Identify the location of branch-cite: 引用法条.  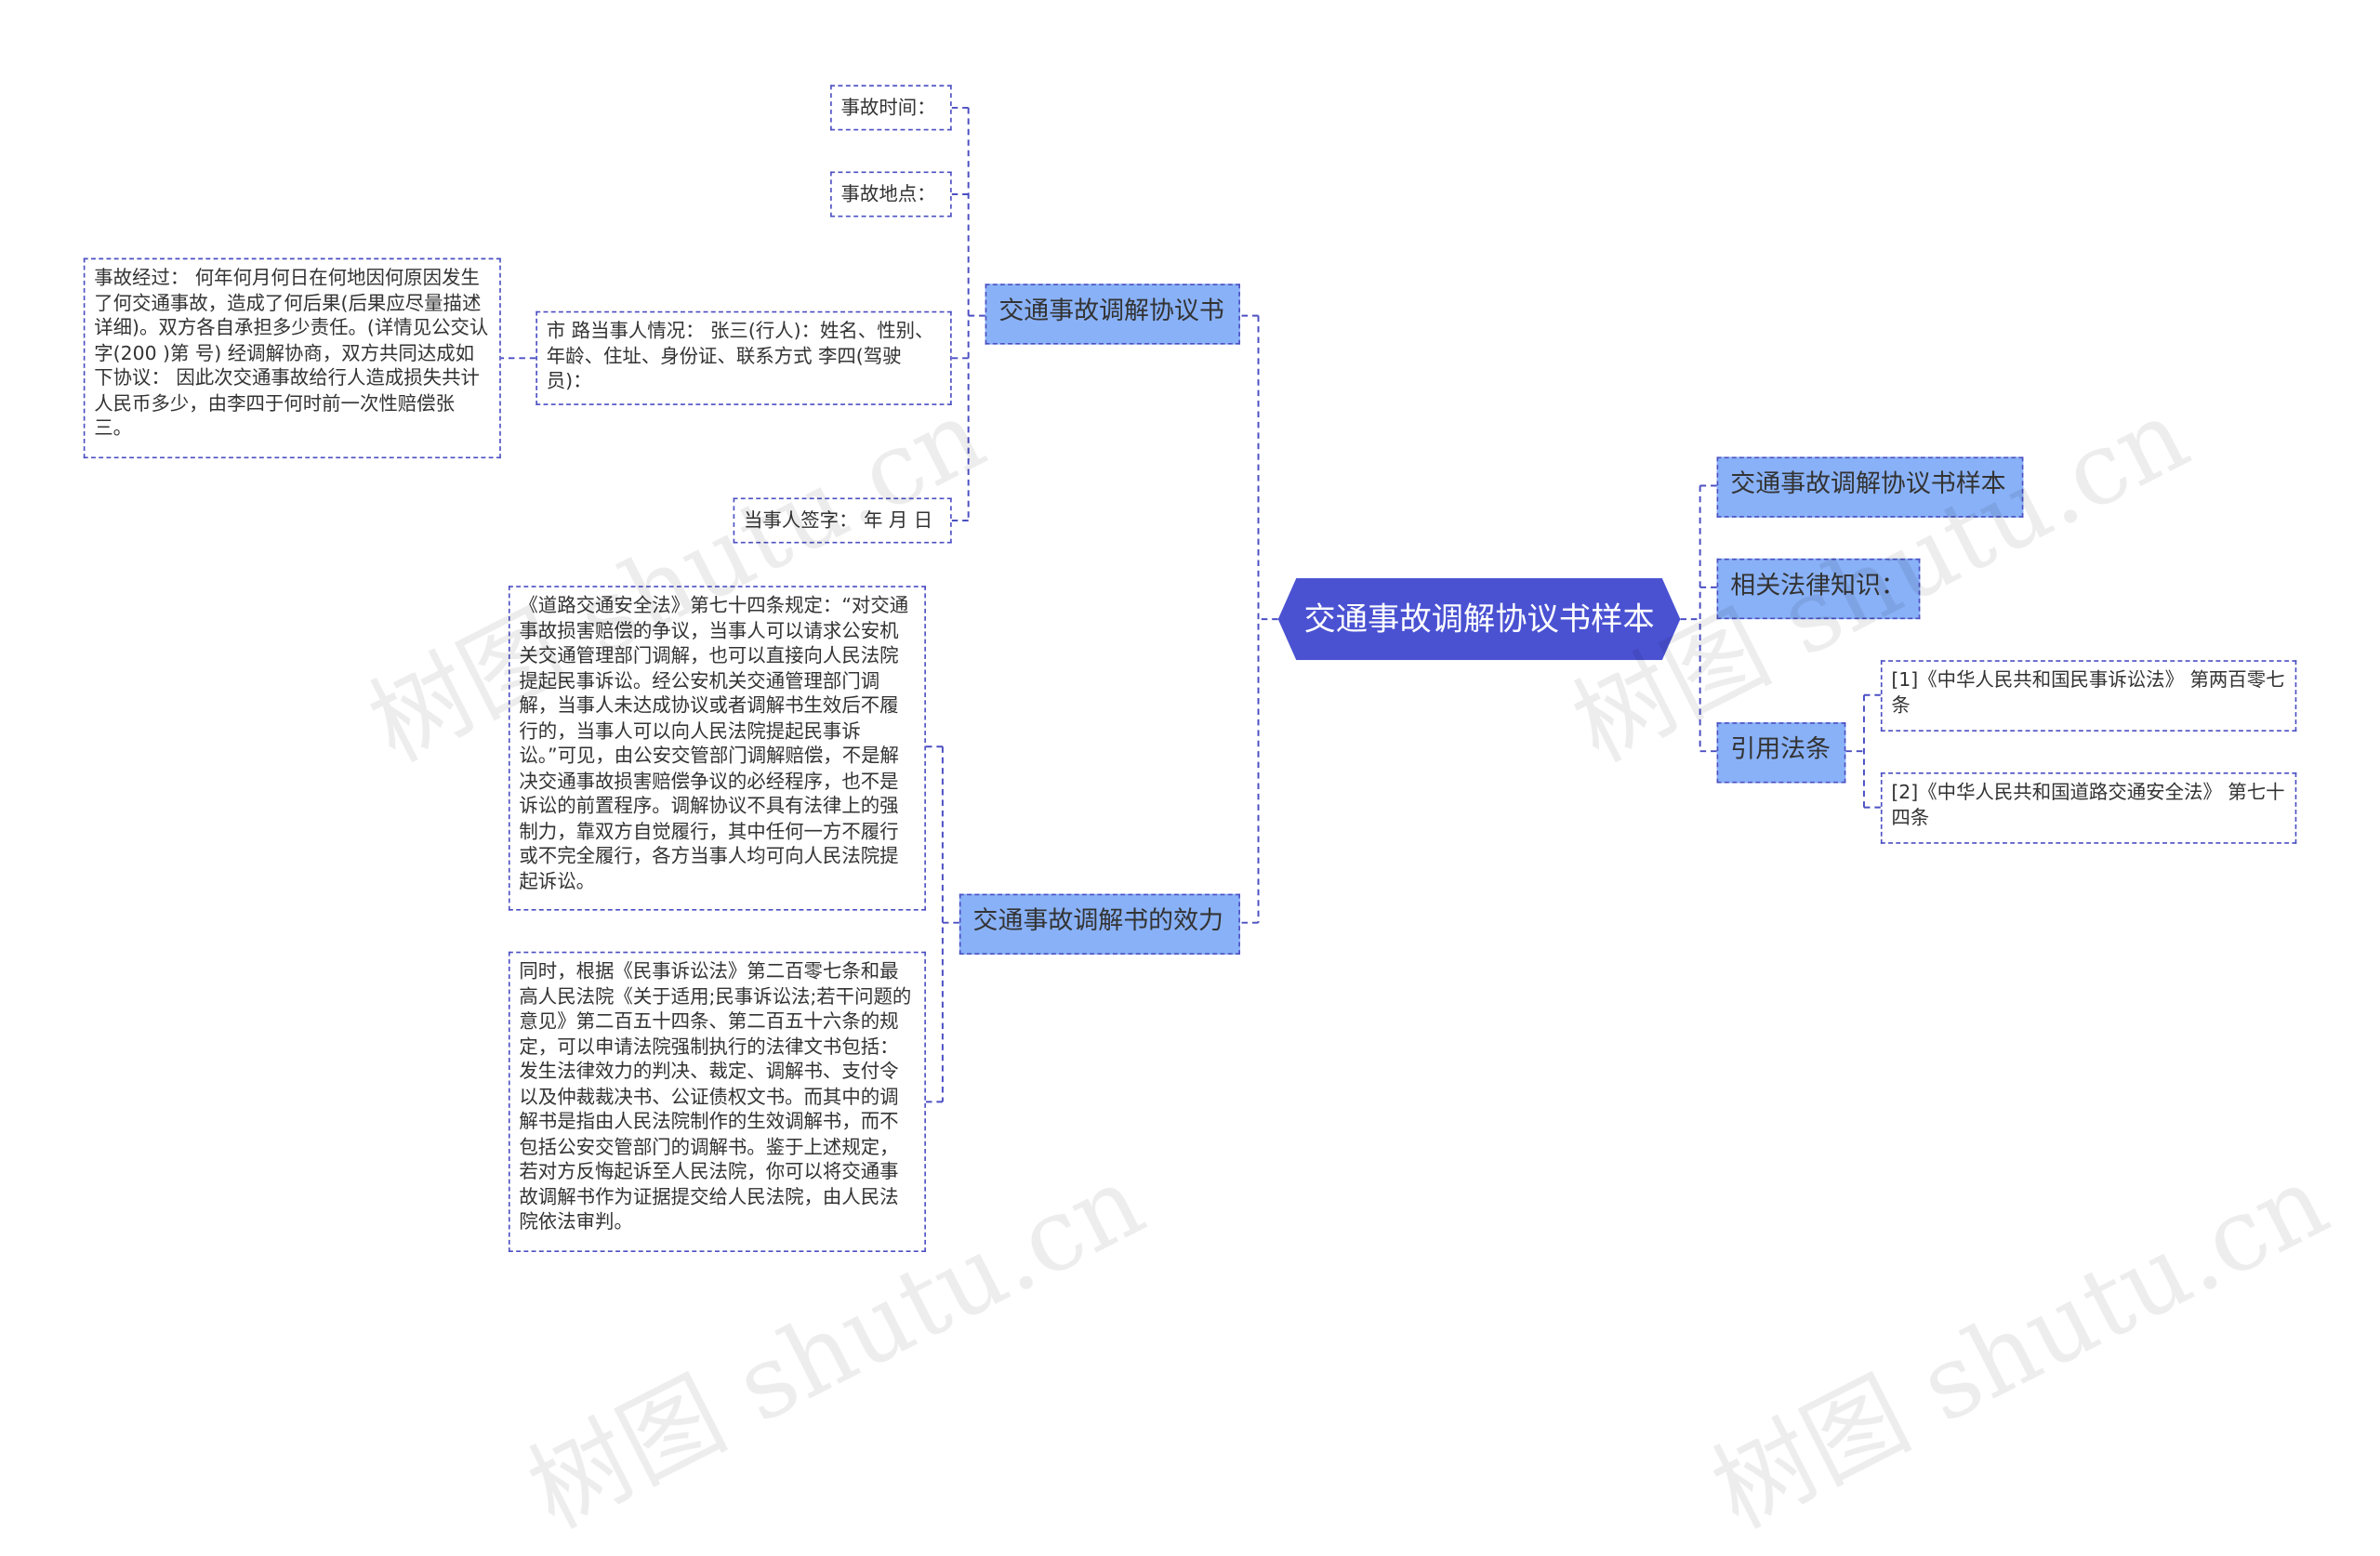
(1781, 753).